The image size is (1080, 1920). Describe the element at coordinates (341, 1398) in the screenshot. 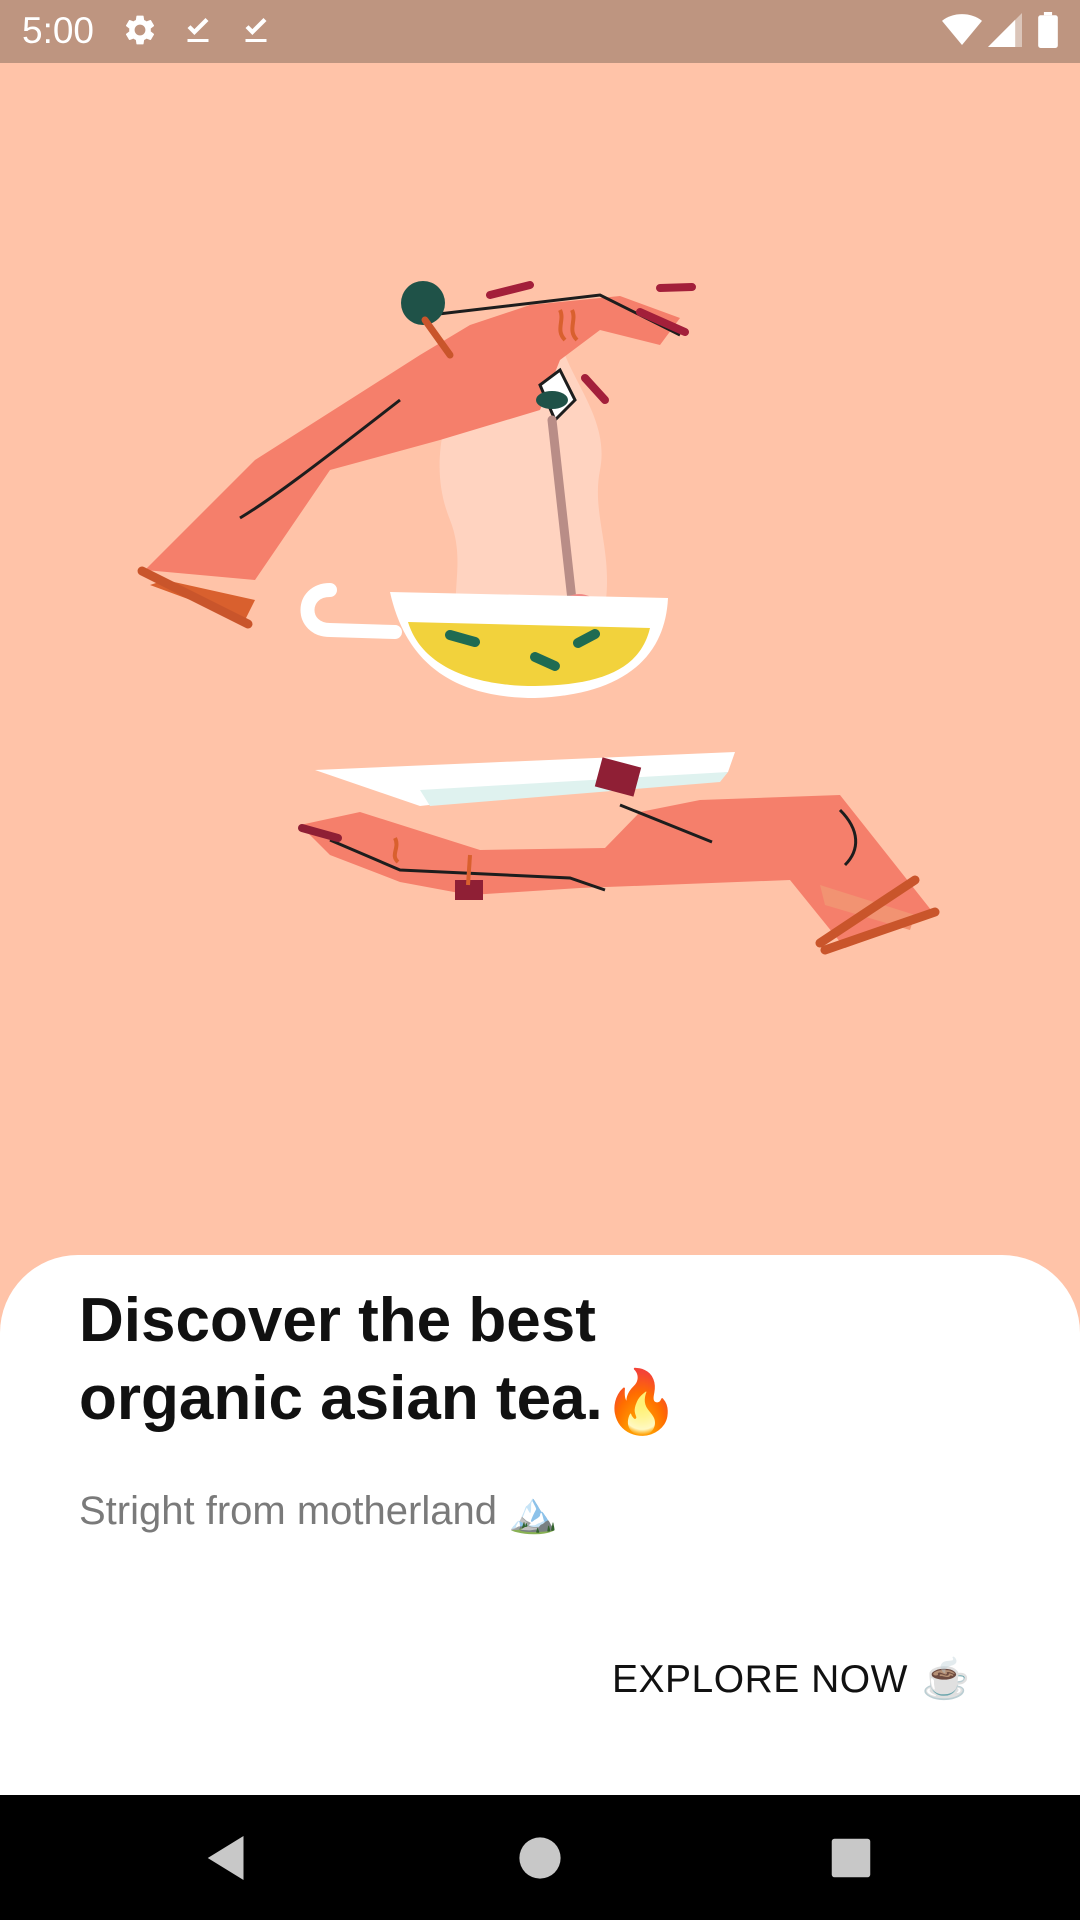

I see `headline-line-2: organic asian tea.` at that location.